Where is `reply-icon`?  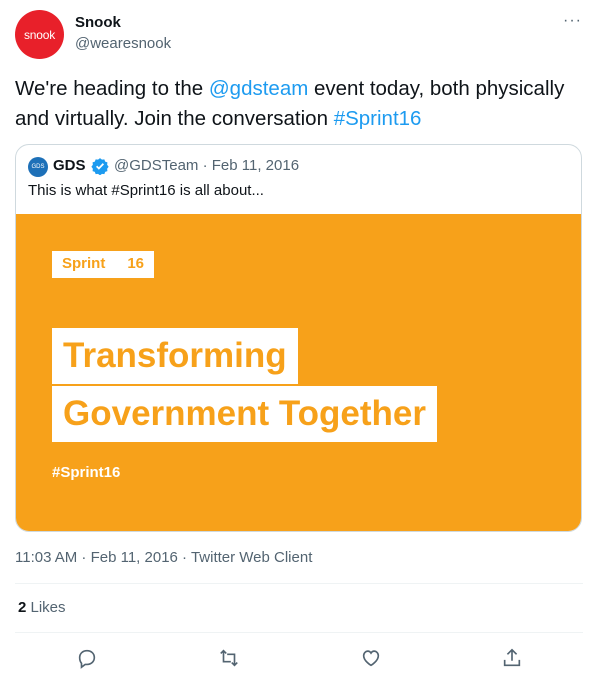
reply-icon is located at coordinates (87, 658).